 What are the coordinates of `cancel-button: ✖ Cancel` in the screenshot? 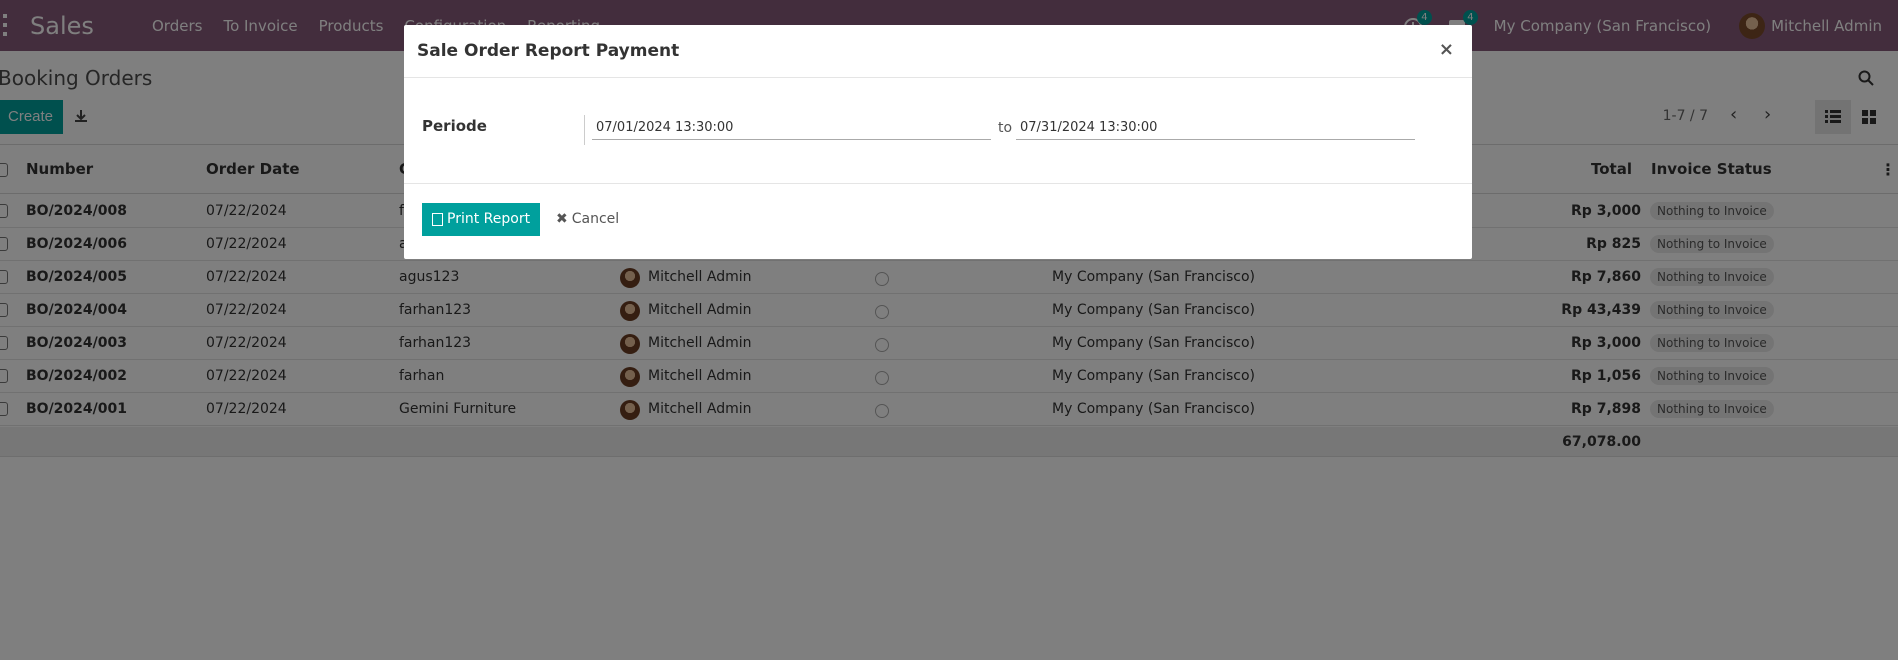 It's located at (587, 219).